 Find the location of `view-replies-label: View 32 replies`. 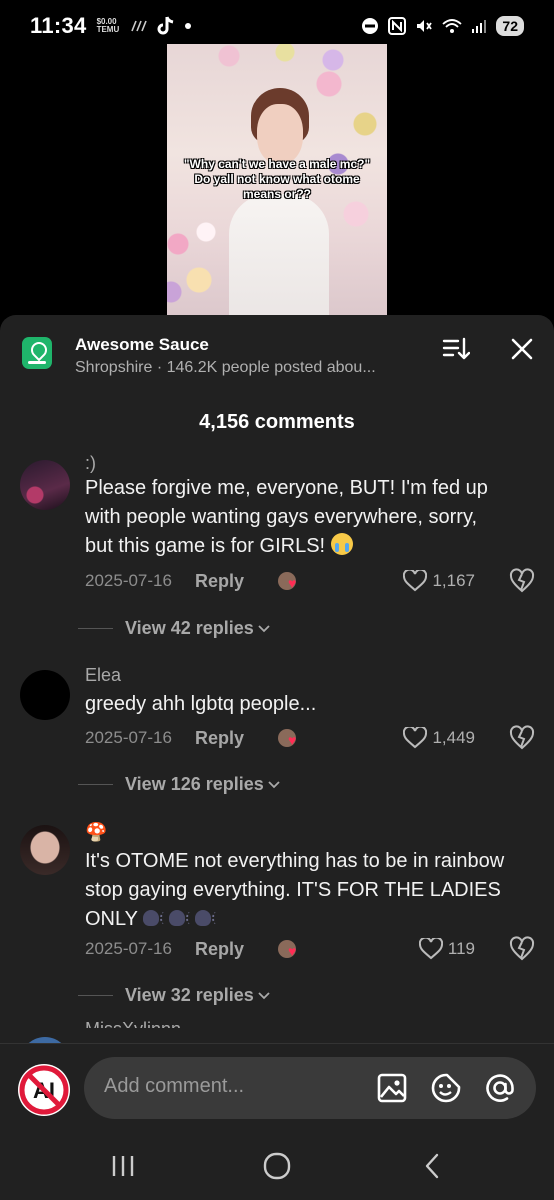

view-replies-label: View 32 replies is located at coordinates (189, 995).